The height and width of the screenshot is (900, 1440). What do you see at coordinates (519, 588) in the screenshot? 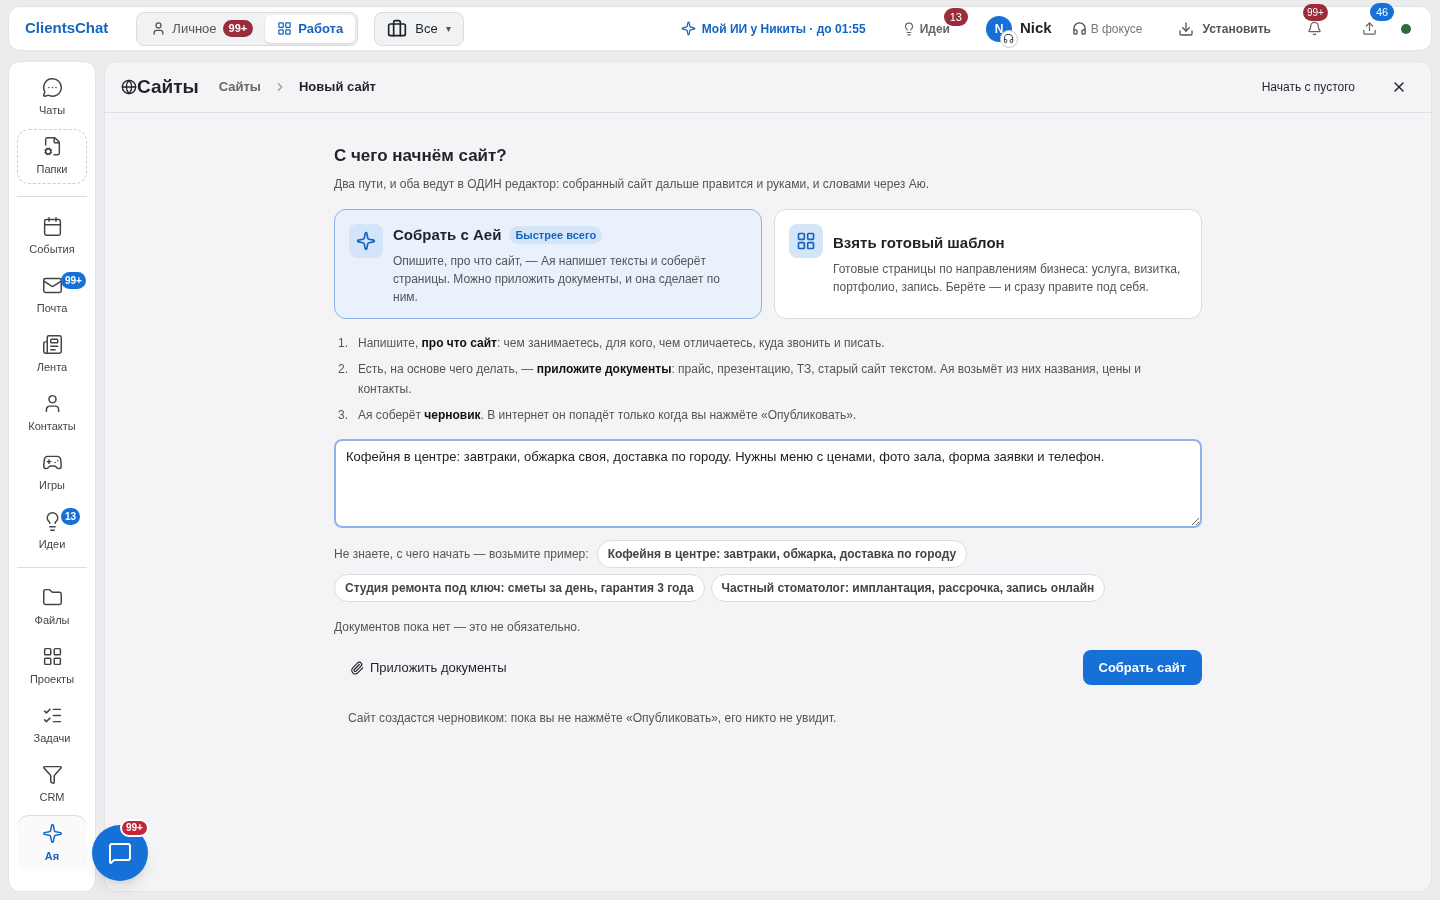
I see `example-chip: Студия ремонта под ключ: сметы за день, гарантия 3 года` at bounding box center [519, 588].